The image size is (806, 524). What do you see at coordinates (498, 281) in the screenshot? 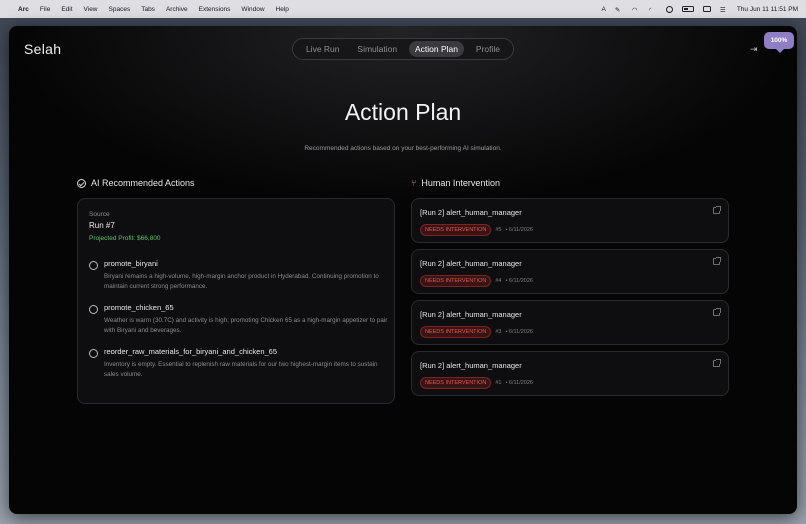
I see `intervention-id: #4` at bounding box center [498, 281].